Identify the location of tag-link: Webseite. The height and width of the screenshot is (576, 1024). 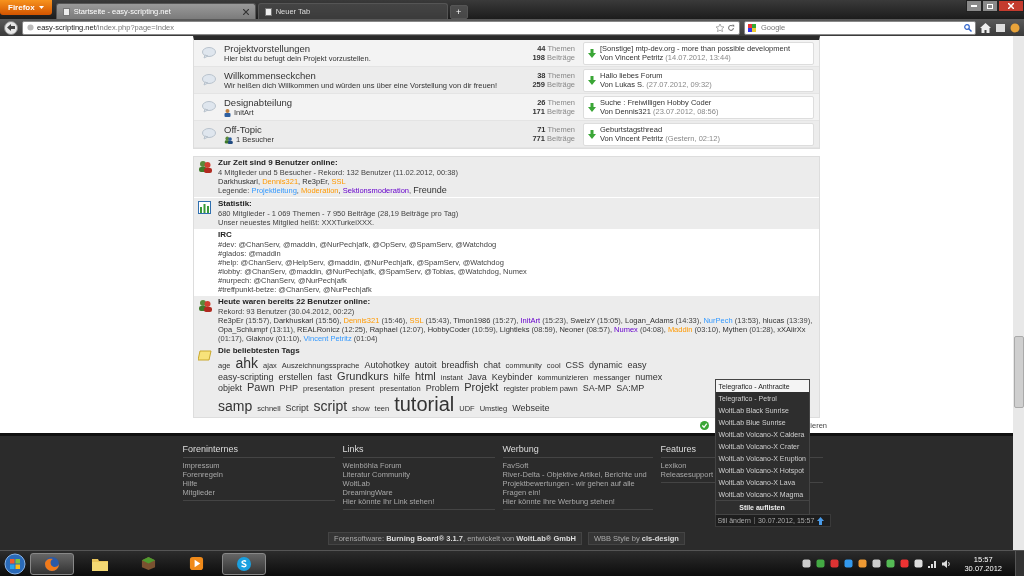
(531, 408).